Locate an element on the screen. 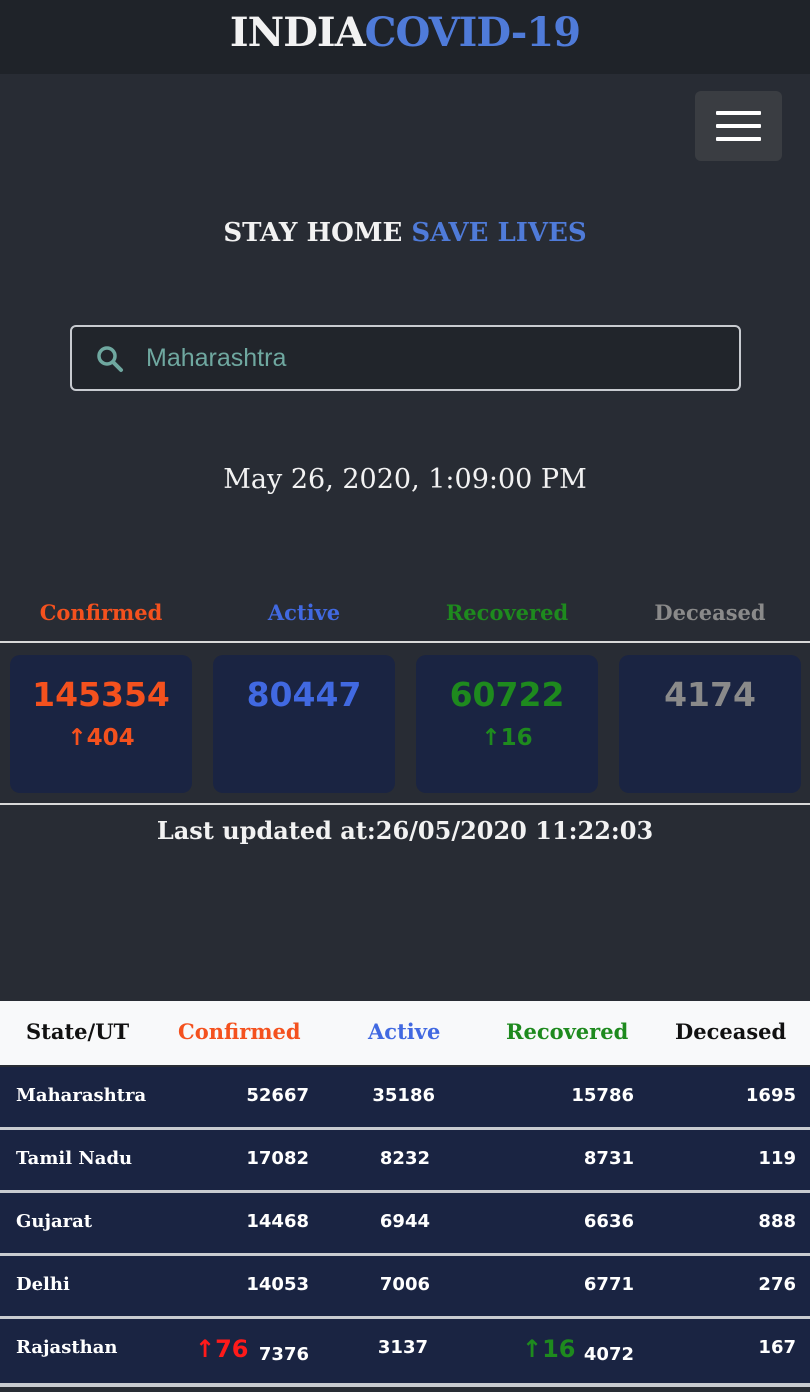  row-state: Delhi is located at coordinates (43, 1284).